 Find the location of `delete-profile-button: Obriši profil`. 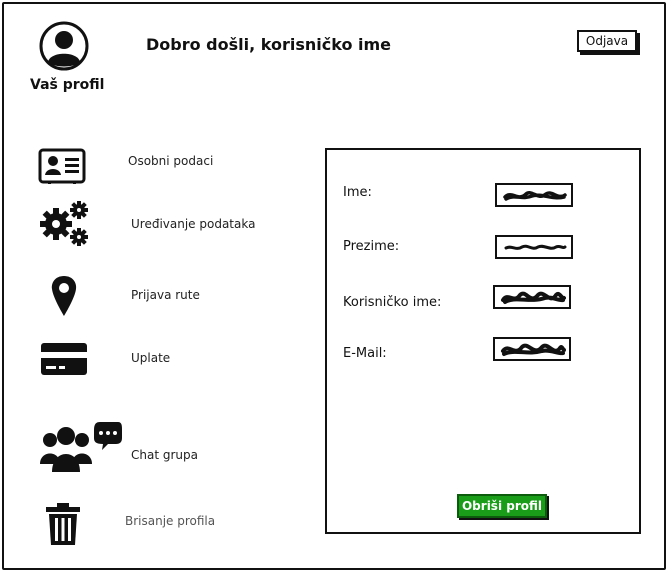

delete-profile-button: Obriši profil is located at coordinates (502, 506).